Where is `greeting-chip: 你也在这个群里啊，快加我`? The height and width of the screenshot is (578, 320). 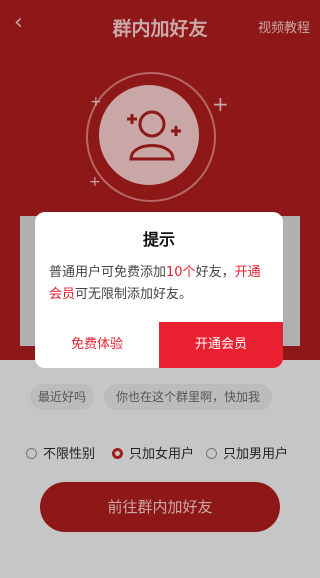 greeting-chip: 你也在这个群里啊，快加我 is located at coordinates (188, 397).